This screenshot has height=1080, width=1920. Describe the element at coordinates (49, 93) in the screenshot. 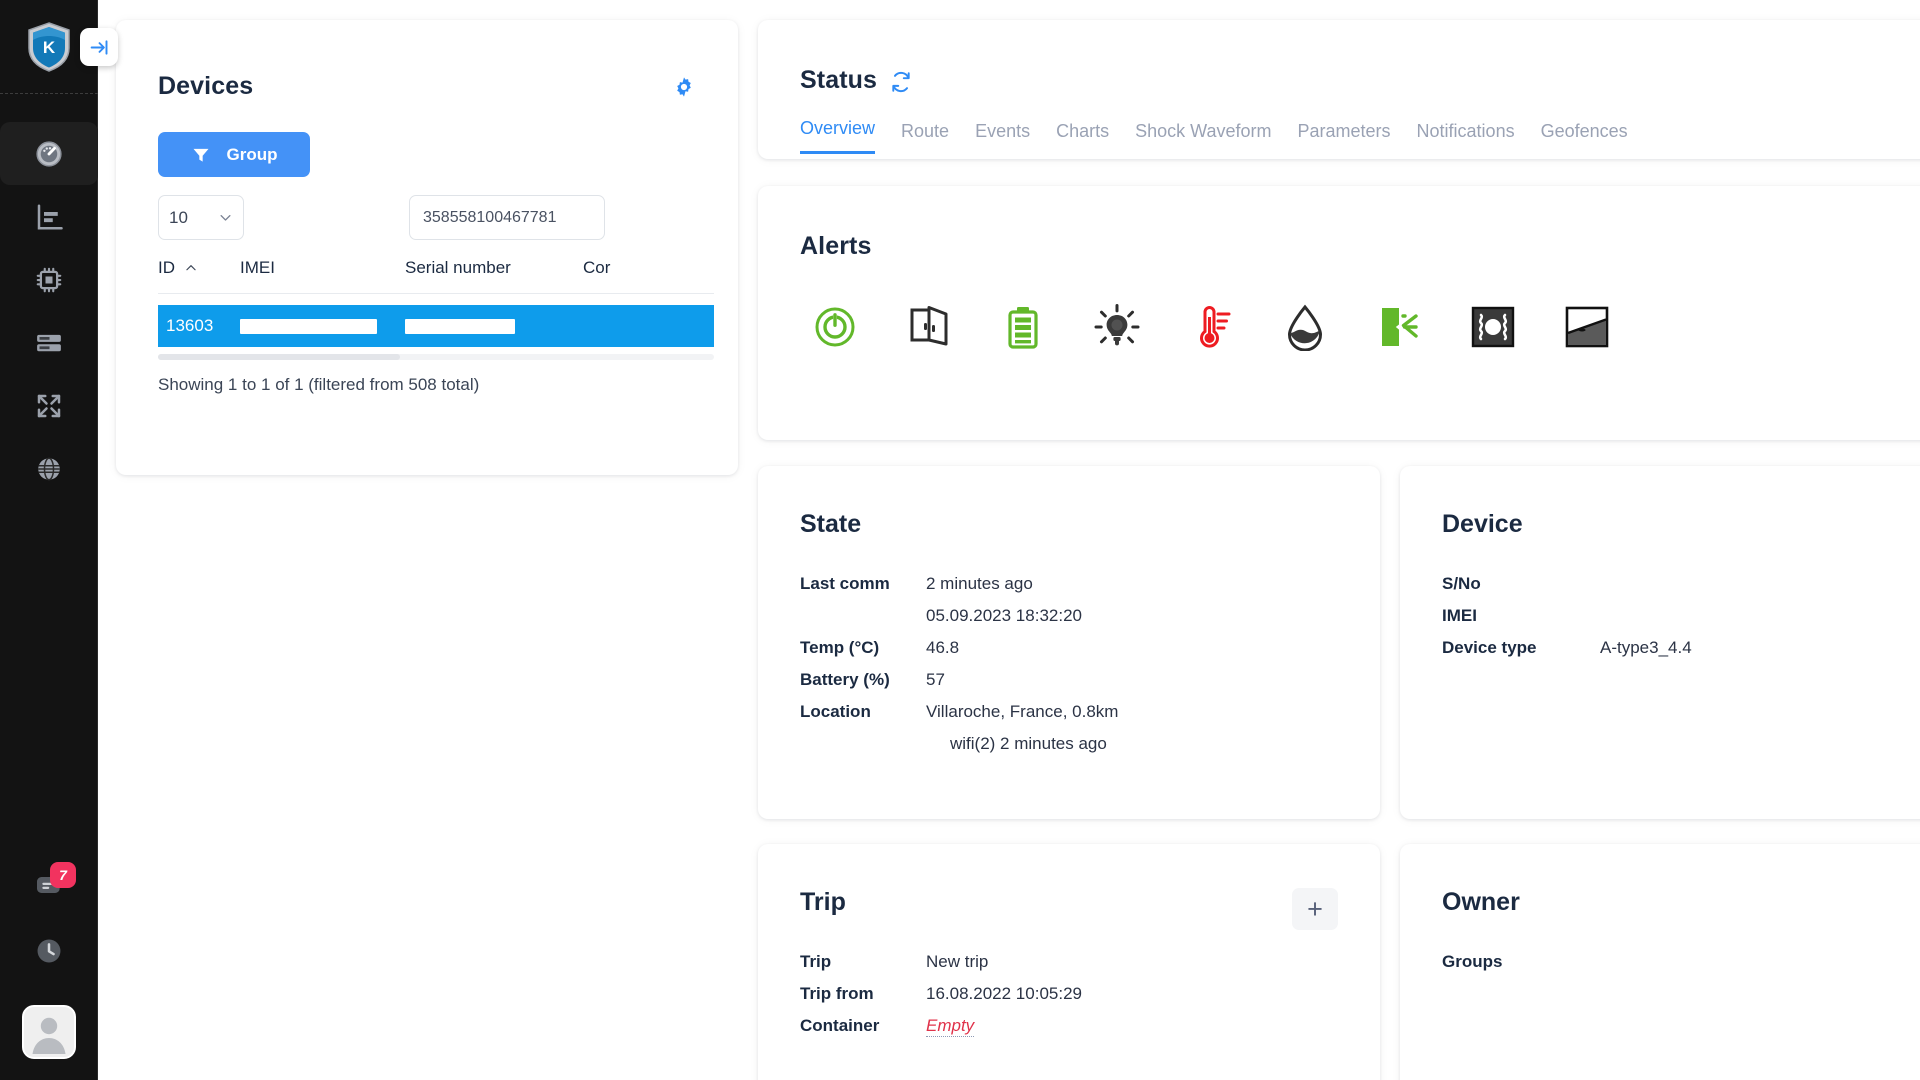

I see `sidebar-divider` at that location.